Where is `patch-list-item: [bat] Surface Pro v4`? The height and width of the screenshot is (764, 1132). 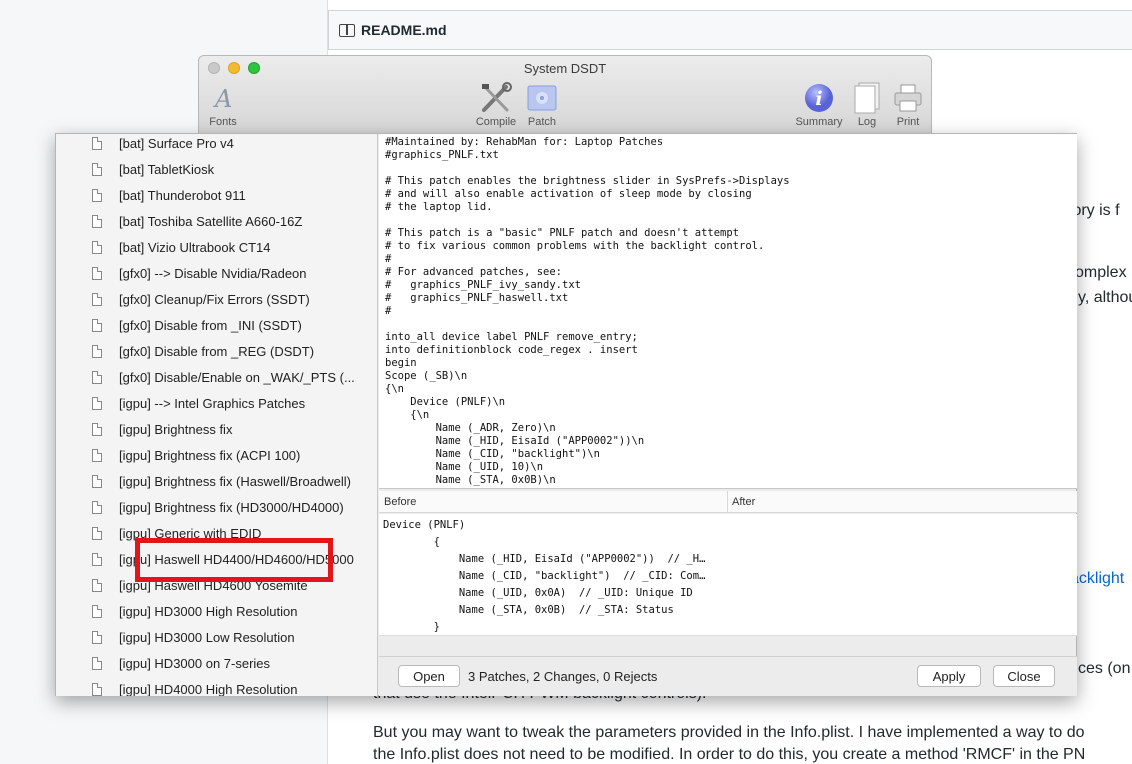
patch-list-item: [bat] Surface Pro v4 is located at coordinates (163, 145).